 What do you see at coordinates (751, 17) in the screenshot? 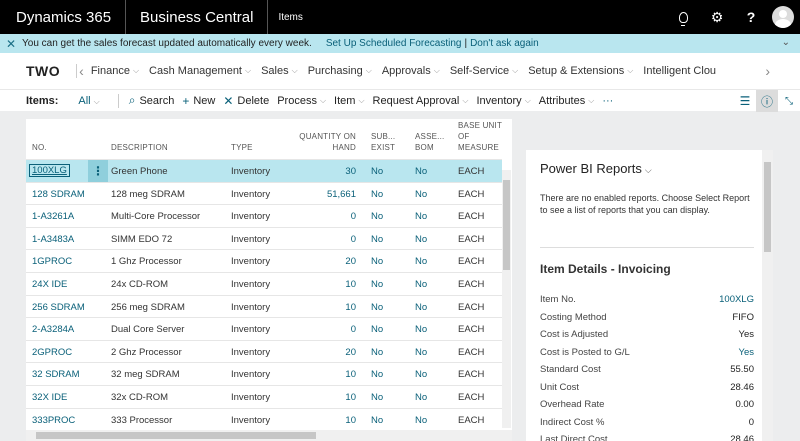
I see `help-icon: ?` at bounding box center [751, 17].